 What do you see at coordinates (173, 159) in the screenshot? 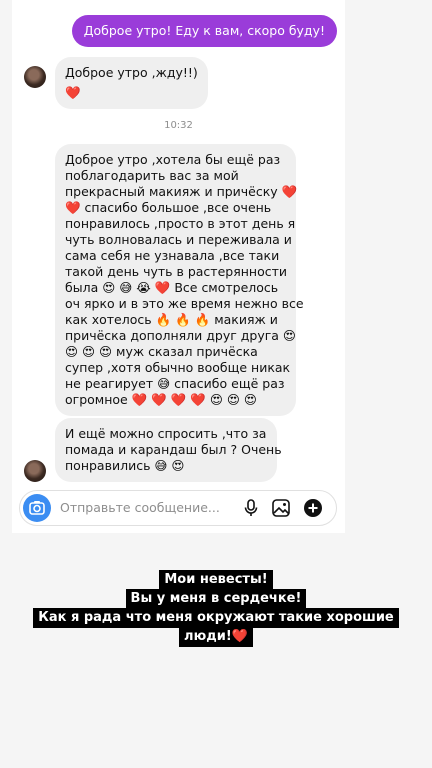
I see `message-line: Доброе утро ,хотела бы ещё раз` at bounding box center [173, 159].